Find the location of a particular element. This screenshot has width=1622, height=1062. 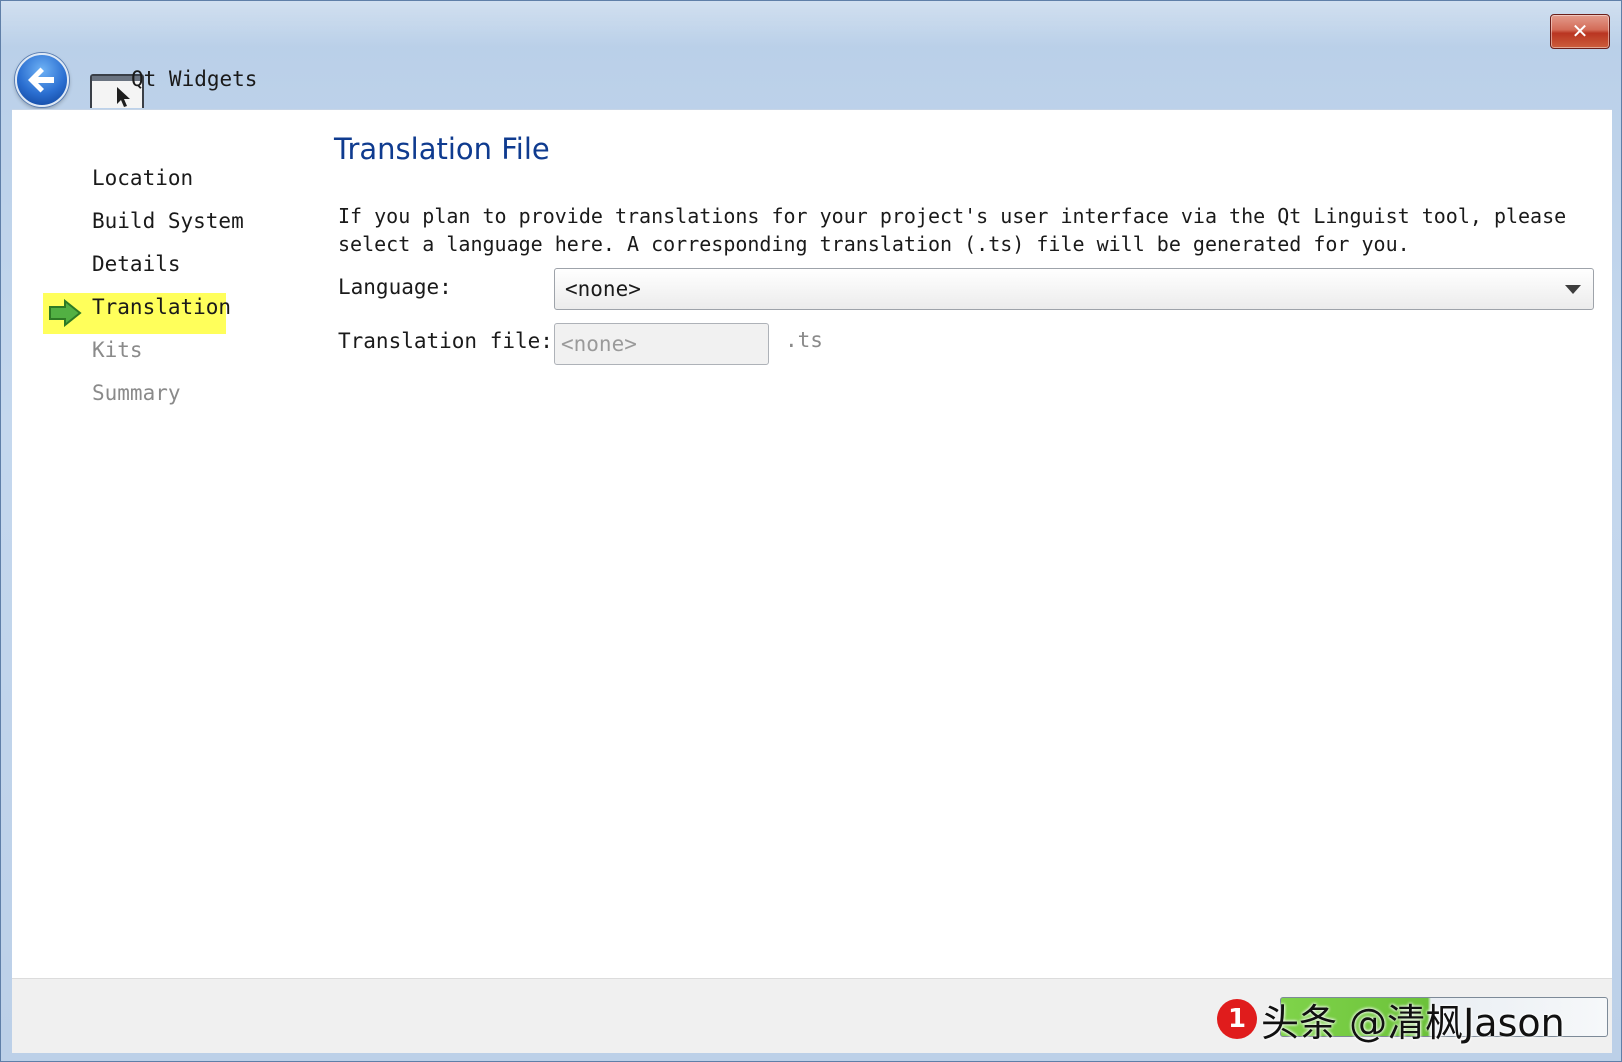

close-button: ✕ is located at coordinates (1580, 31).